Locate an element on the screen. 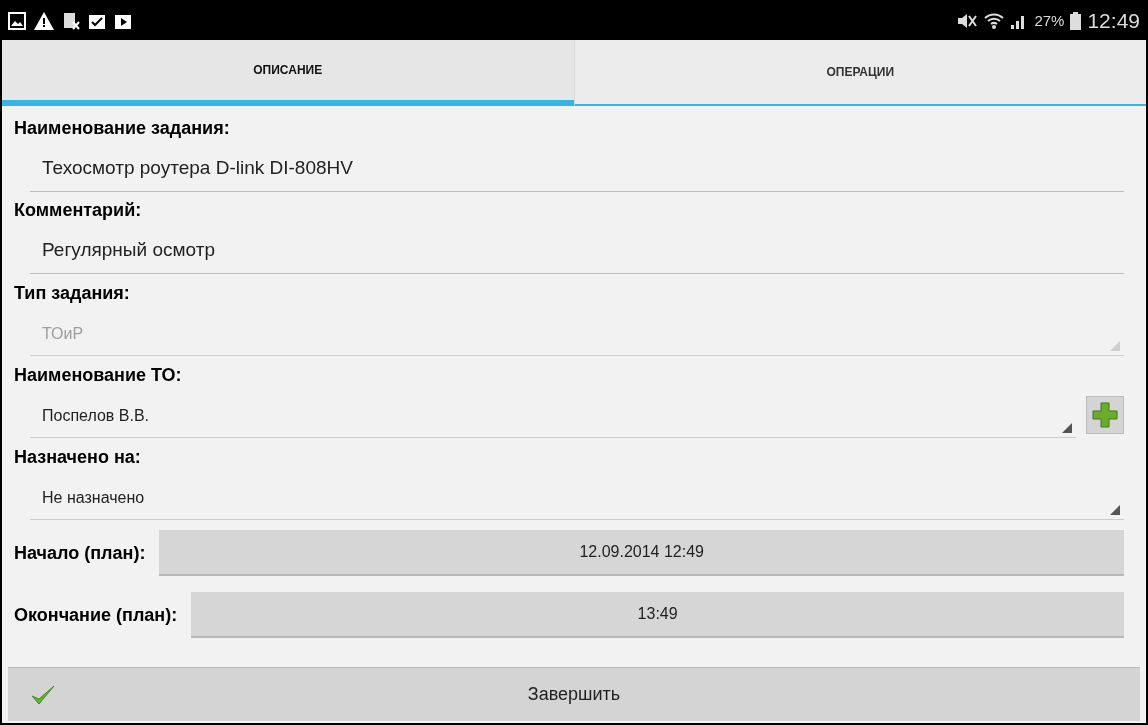 The width and height of the screenshot is (1148, 725). wifi-icon is located at coordinates (994, 21).